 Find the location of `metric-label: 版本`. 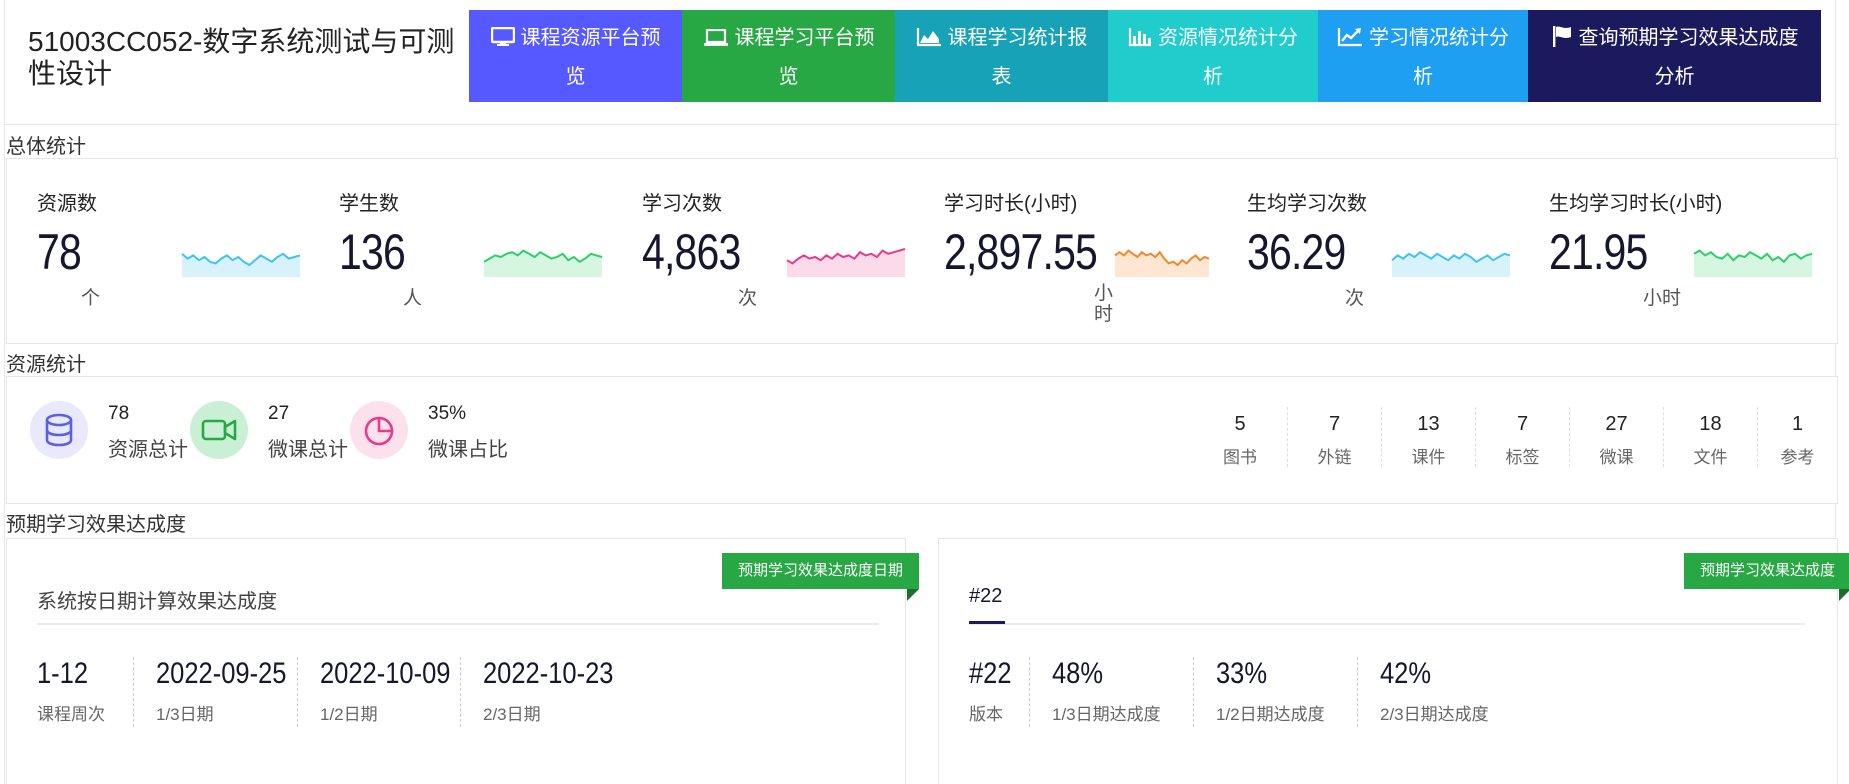

metric-label: 版本 is located at coordinates (986, 714).